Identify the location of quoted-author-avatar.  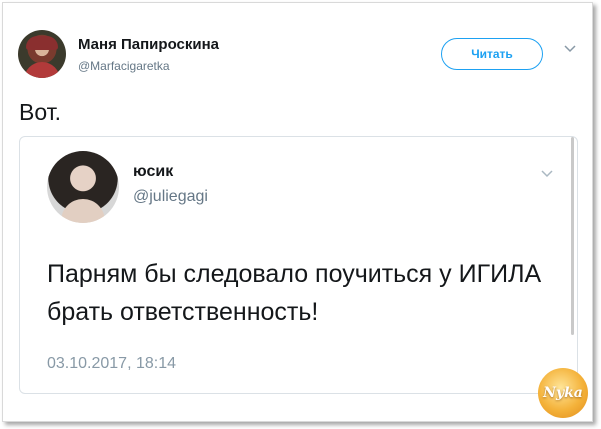
(83, 187).